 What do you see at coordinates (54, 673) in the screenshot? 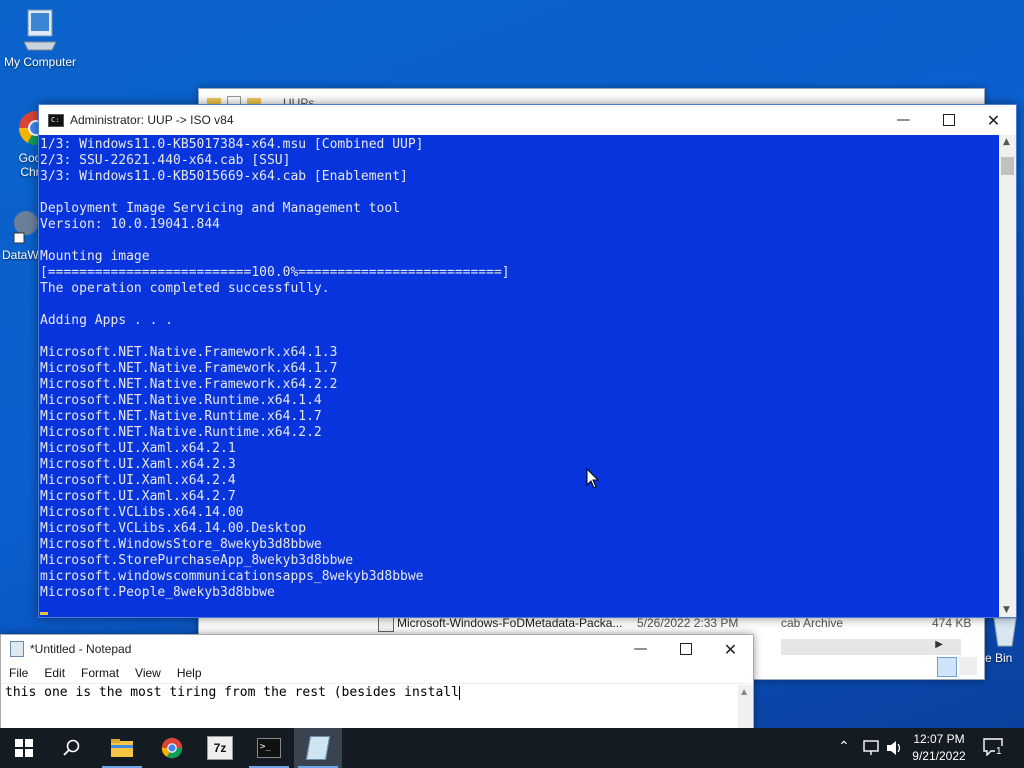
I see `menu-edit: Edit` at bounding box center [54, 673].